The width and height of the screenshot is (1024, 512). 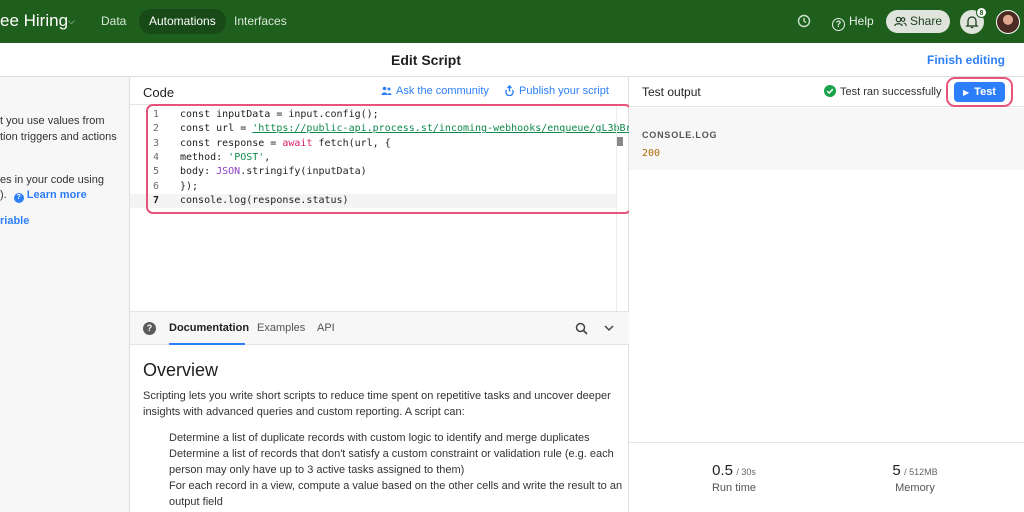 I want to click on finish-editing-link: Finish editing, so click(x=966, y=60).